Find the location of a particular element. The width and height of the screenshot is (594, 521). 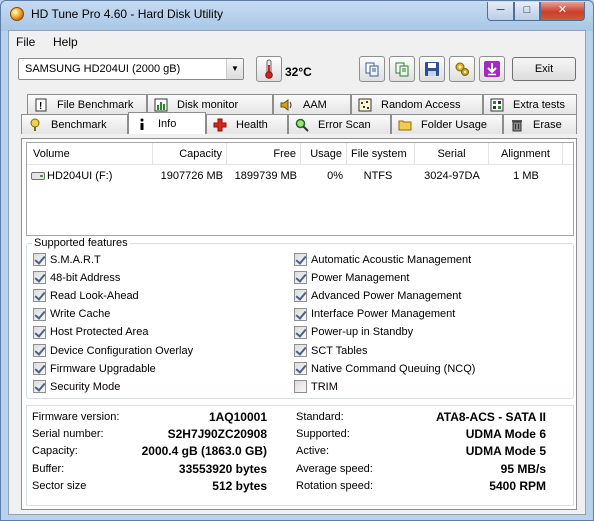

detail-value: UDMA Mode 5 is located at coordinates (505, 451).